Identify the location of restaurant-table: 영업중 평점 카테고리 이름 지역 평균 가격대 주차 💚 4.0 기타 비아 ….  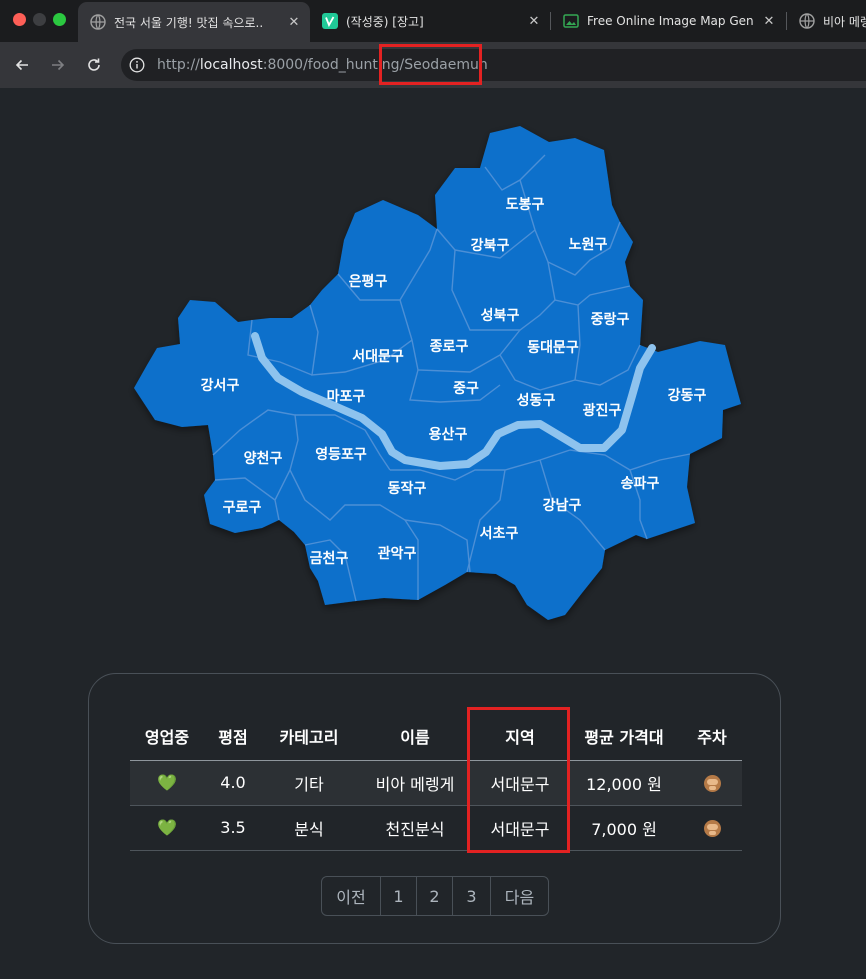
(436, 781).